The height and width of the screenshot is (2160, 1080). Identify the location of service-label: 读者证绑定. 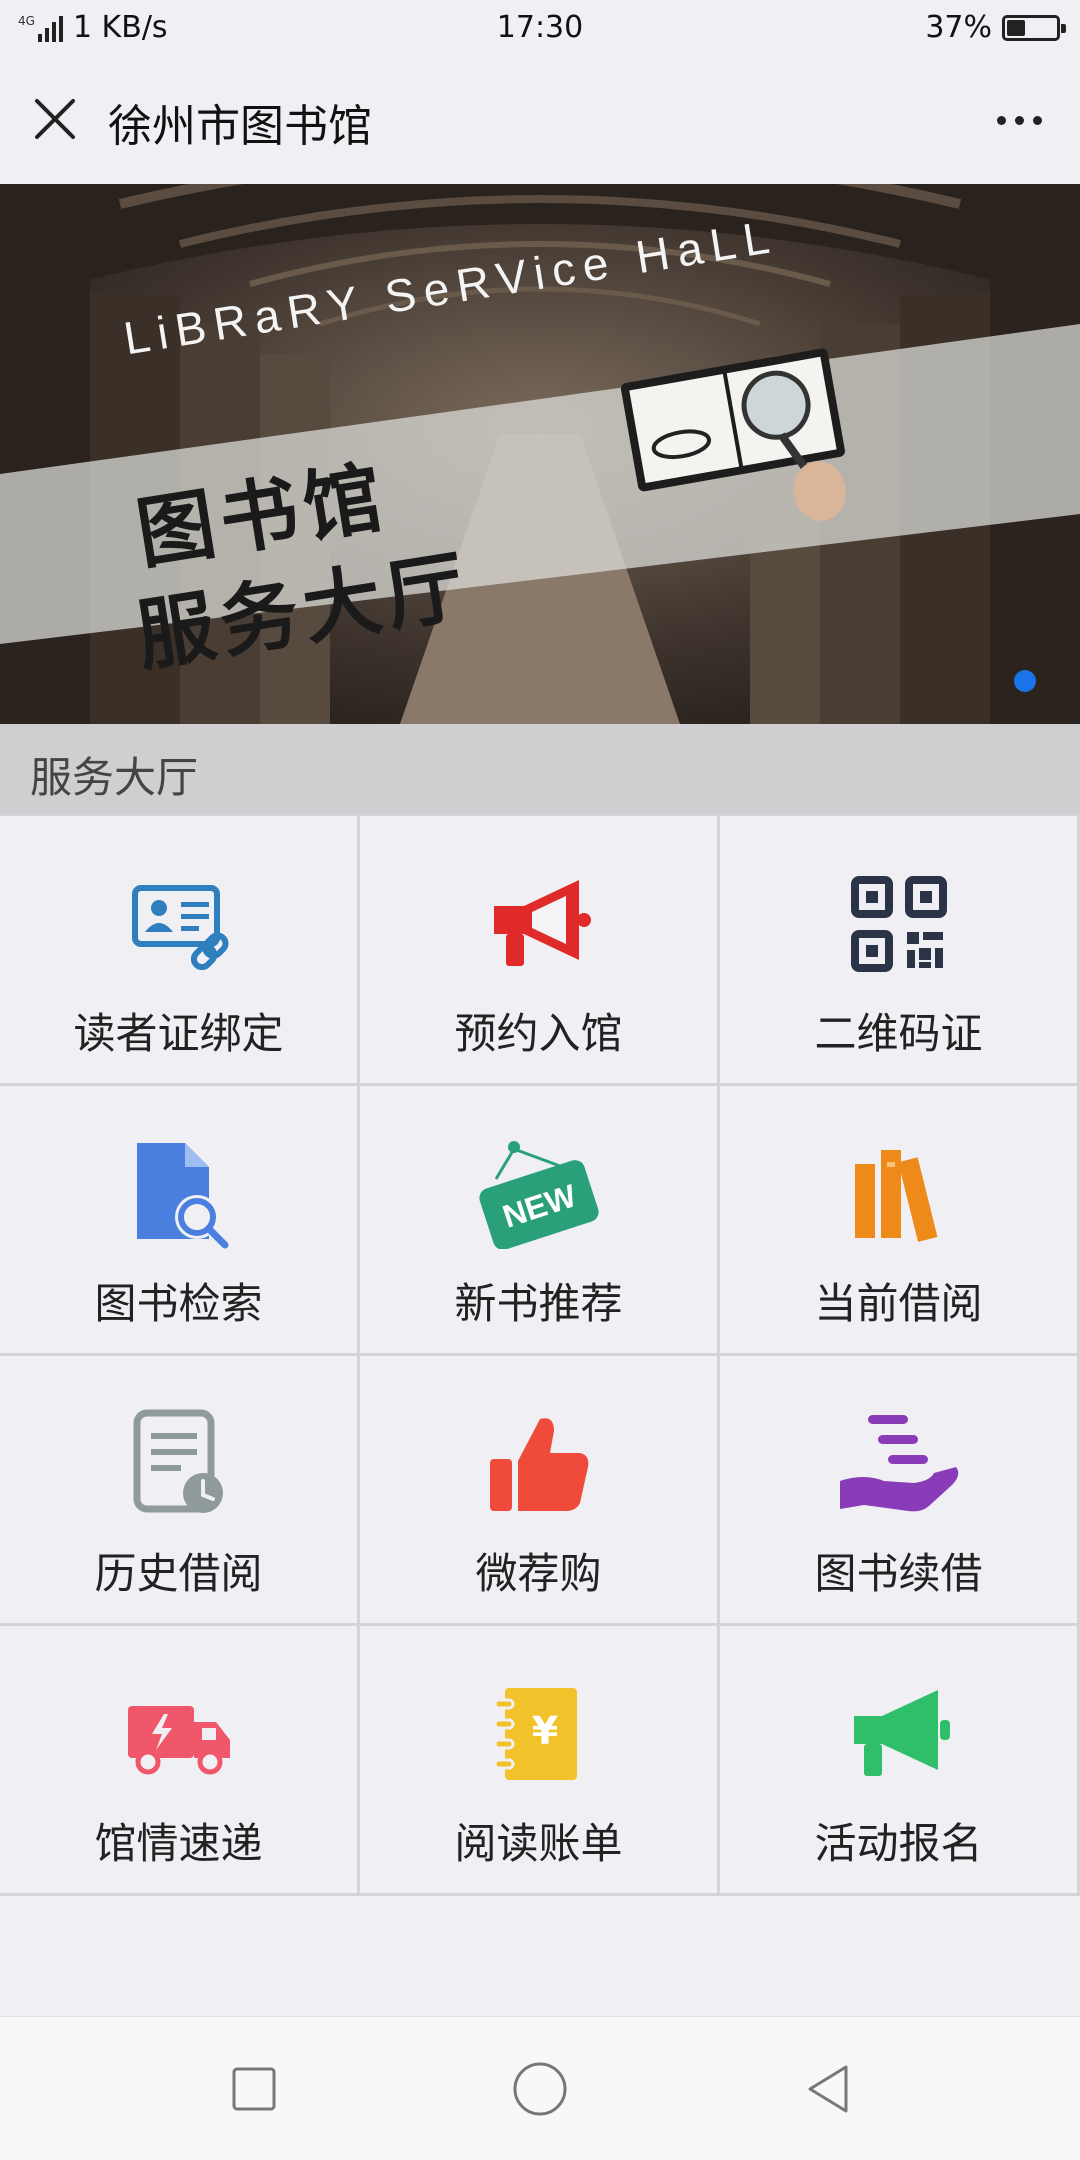
(178, 1033).